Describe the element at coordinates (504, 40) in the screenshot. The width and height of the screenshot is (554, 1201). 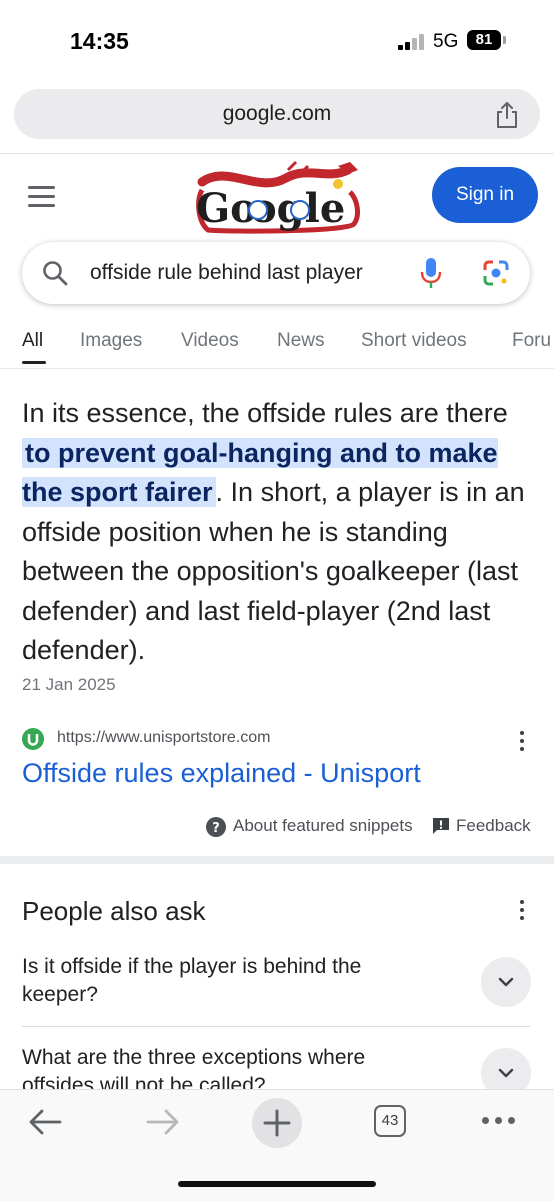
I see `battery-tip` at that location.